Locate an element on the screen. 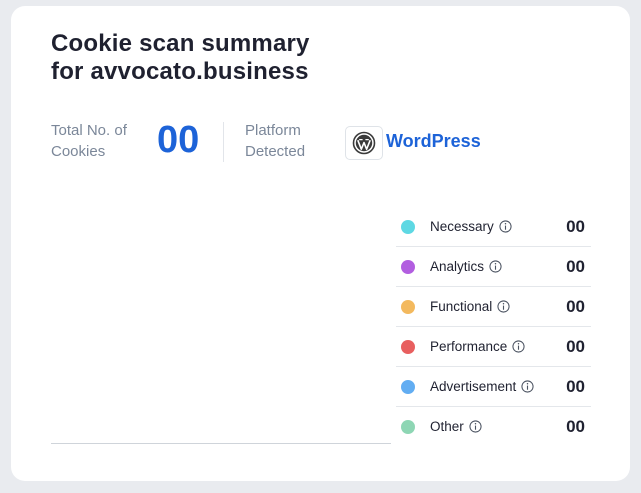 The height and width of the screenshot is (493, 641). functional-color-dot is located at coordinates (408, 306).